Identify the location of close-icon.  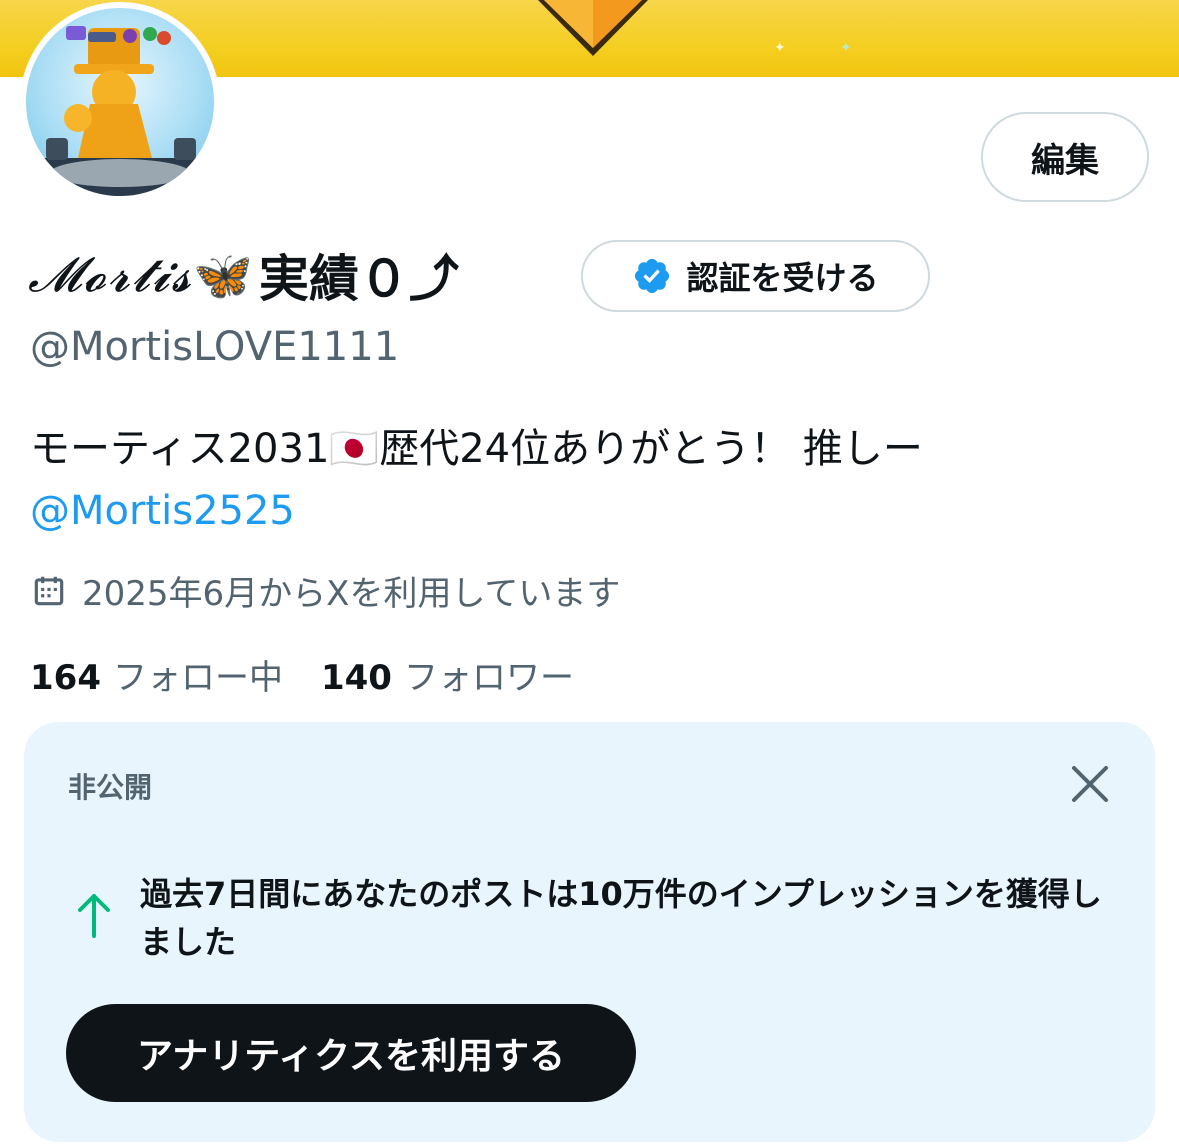
(1090, 784).